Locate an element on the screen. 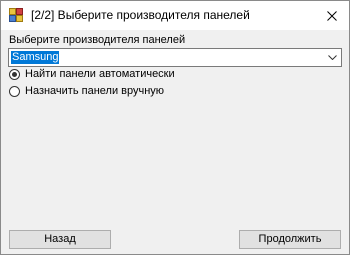  app-window-icon is located at coordinates (16, 15).